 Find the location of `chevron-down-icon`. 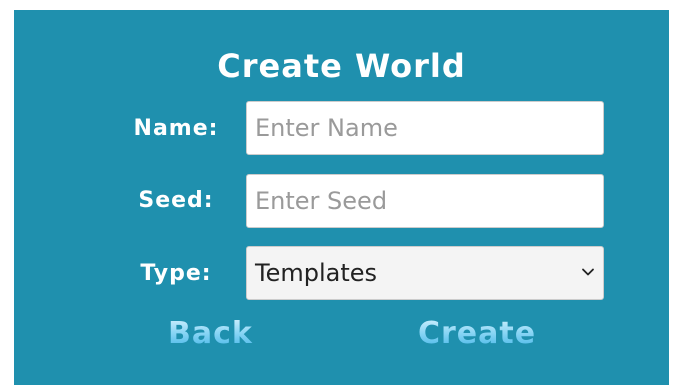

chevron-down-icon is located at coordinates (588, 272).